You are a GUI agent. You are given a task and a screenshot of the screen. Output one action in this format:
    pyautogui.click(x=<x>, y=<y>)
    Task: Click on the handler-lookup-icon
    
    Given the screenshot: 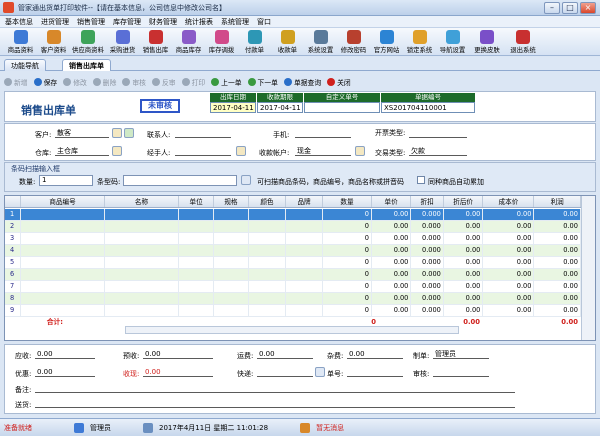 What is the action you would take?
    pyautogui.click(x=241, y=151)
    